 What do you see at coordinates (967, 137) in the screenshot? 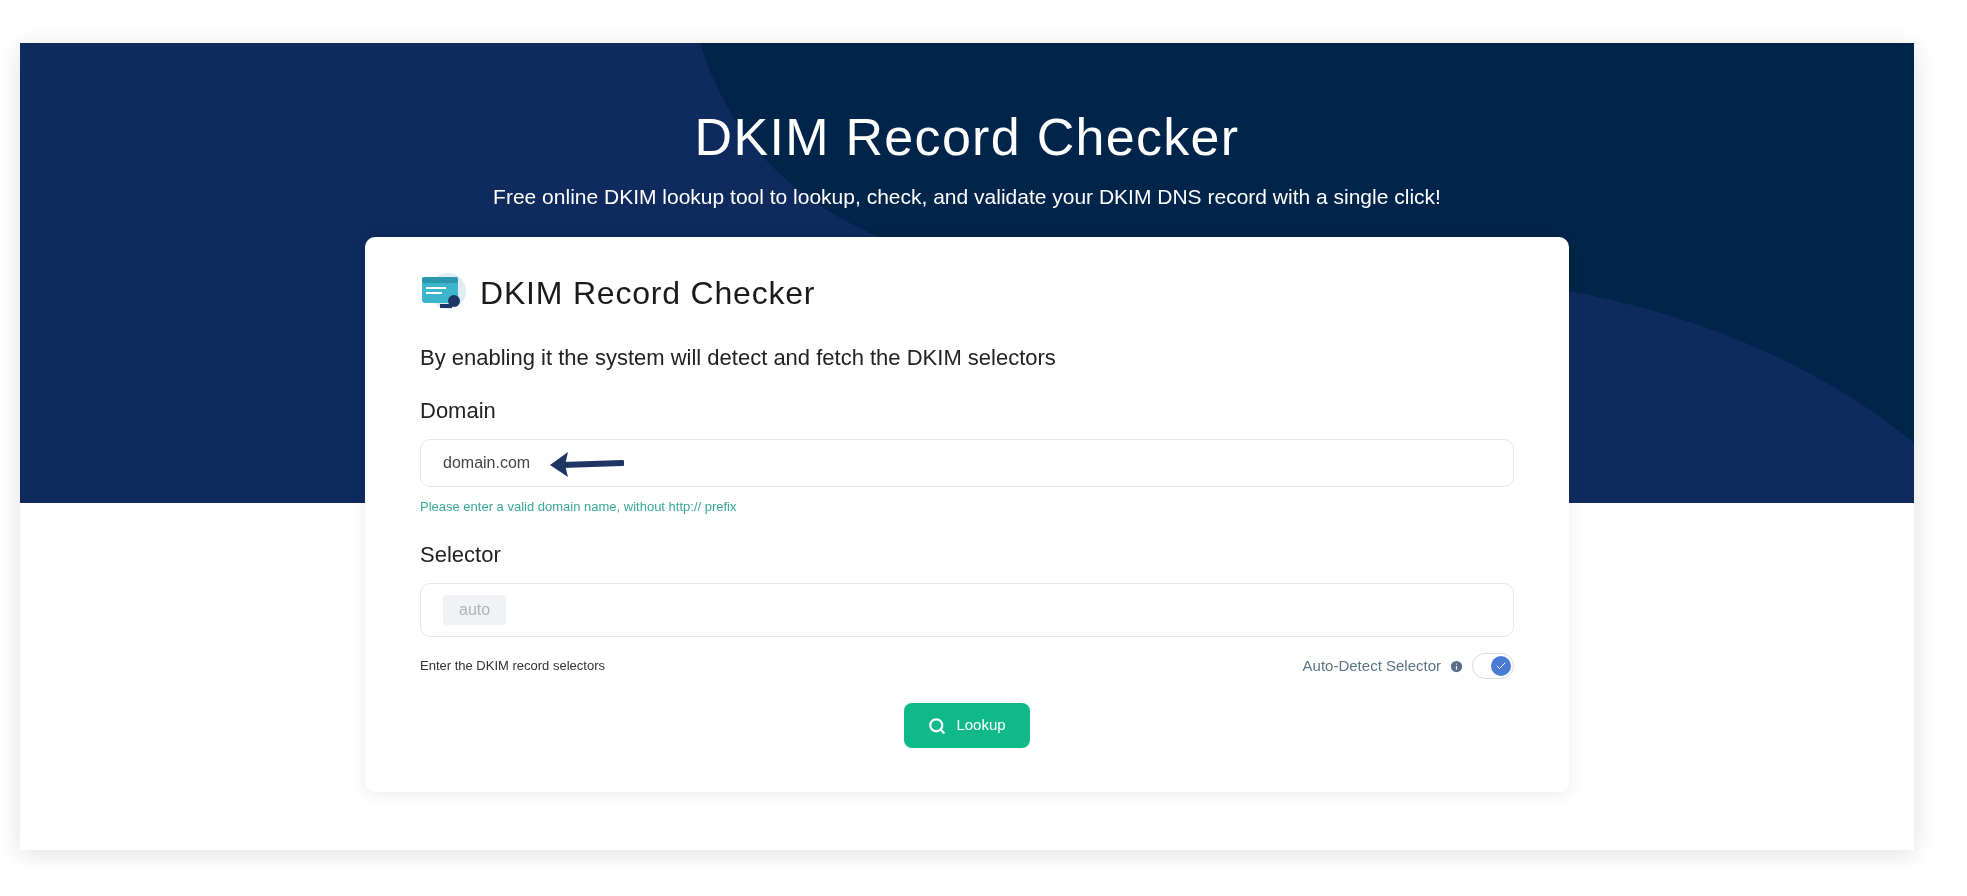
I see `page-title: DKIM Record Checker` at bounding box center [967, 137].